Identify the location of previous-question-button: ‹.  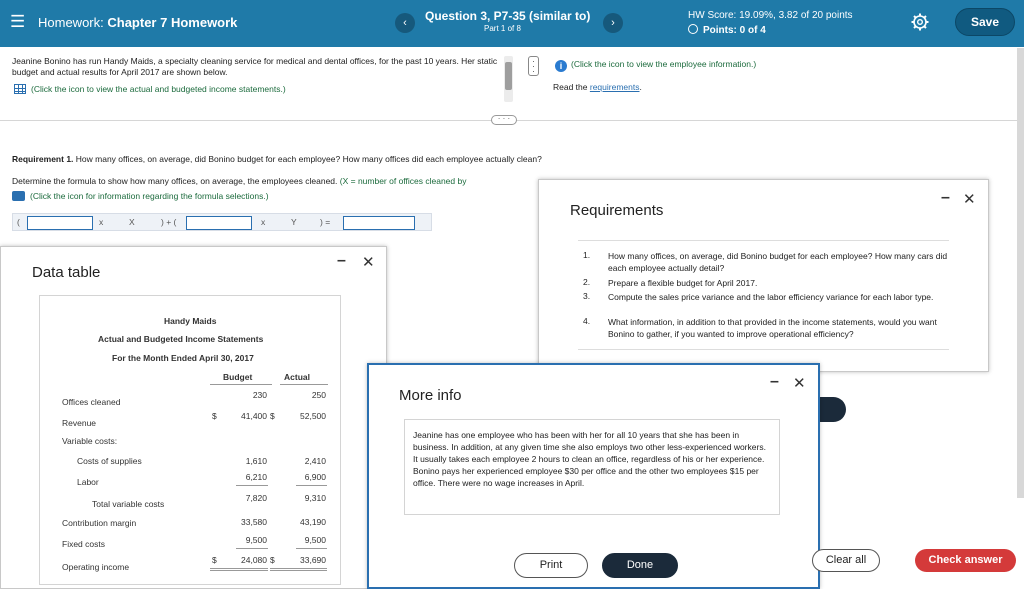
(405, 23).